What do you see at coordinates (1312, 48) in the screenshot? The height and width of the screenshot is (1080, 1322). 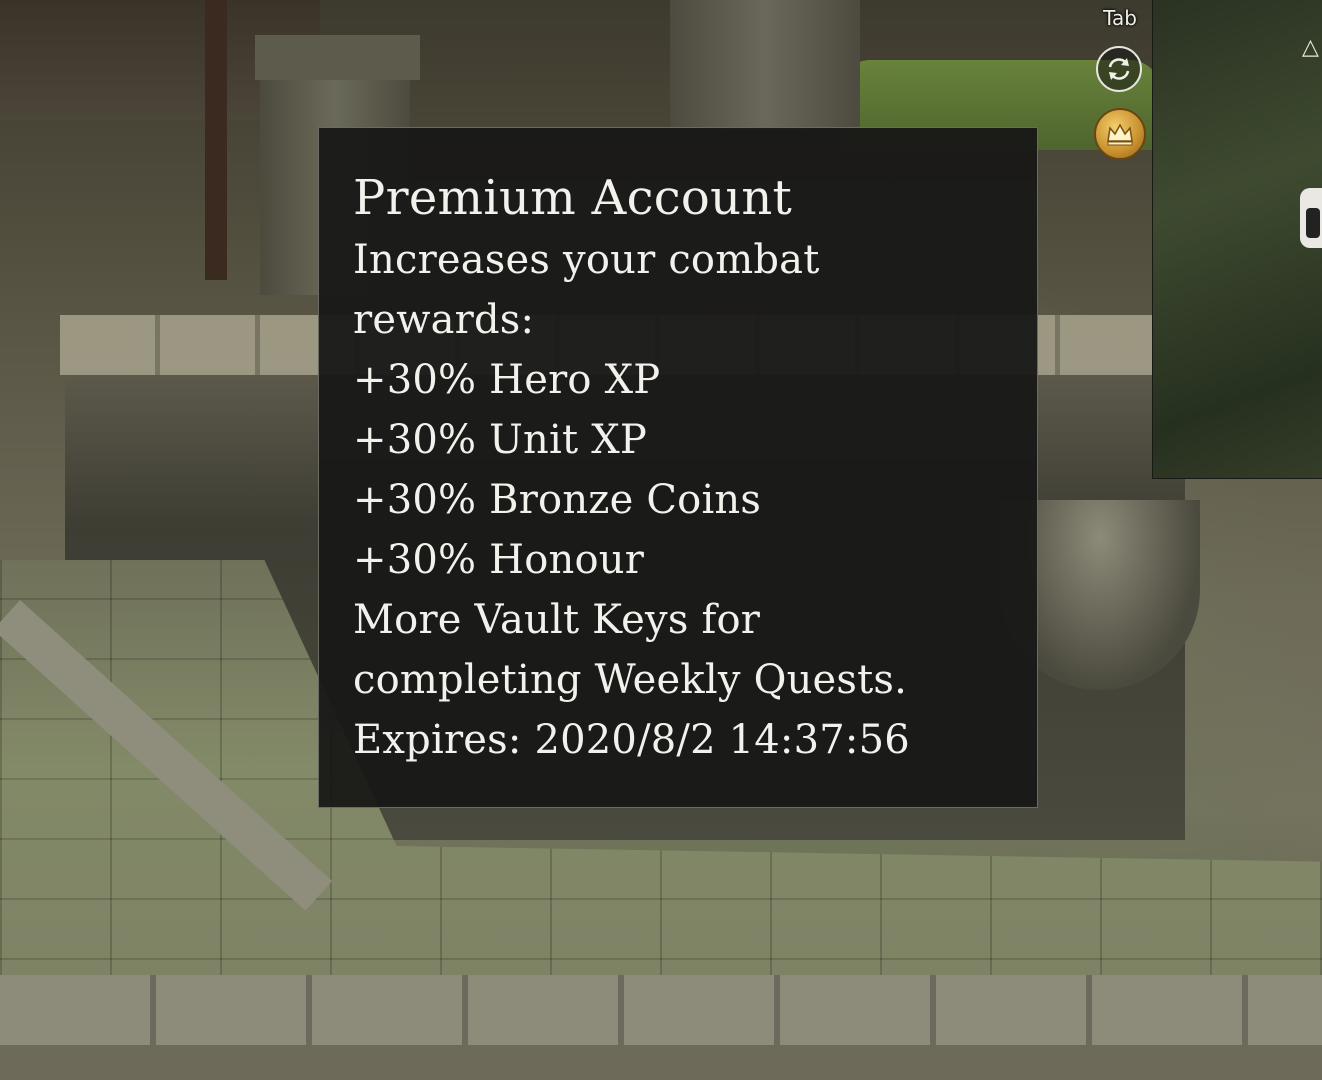 I see `minimap-marker-icon: △` at bounding box center [1312, 48].